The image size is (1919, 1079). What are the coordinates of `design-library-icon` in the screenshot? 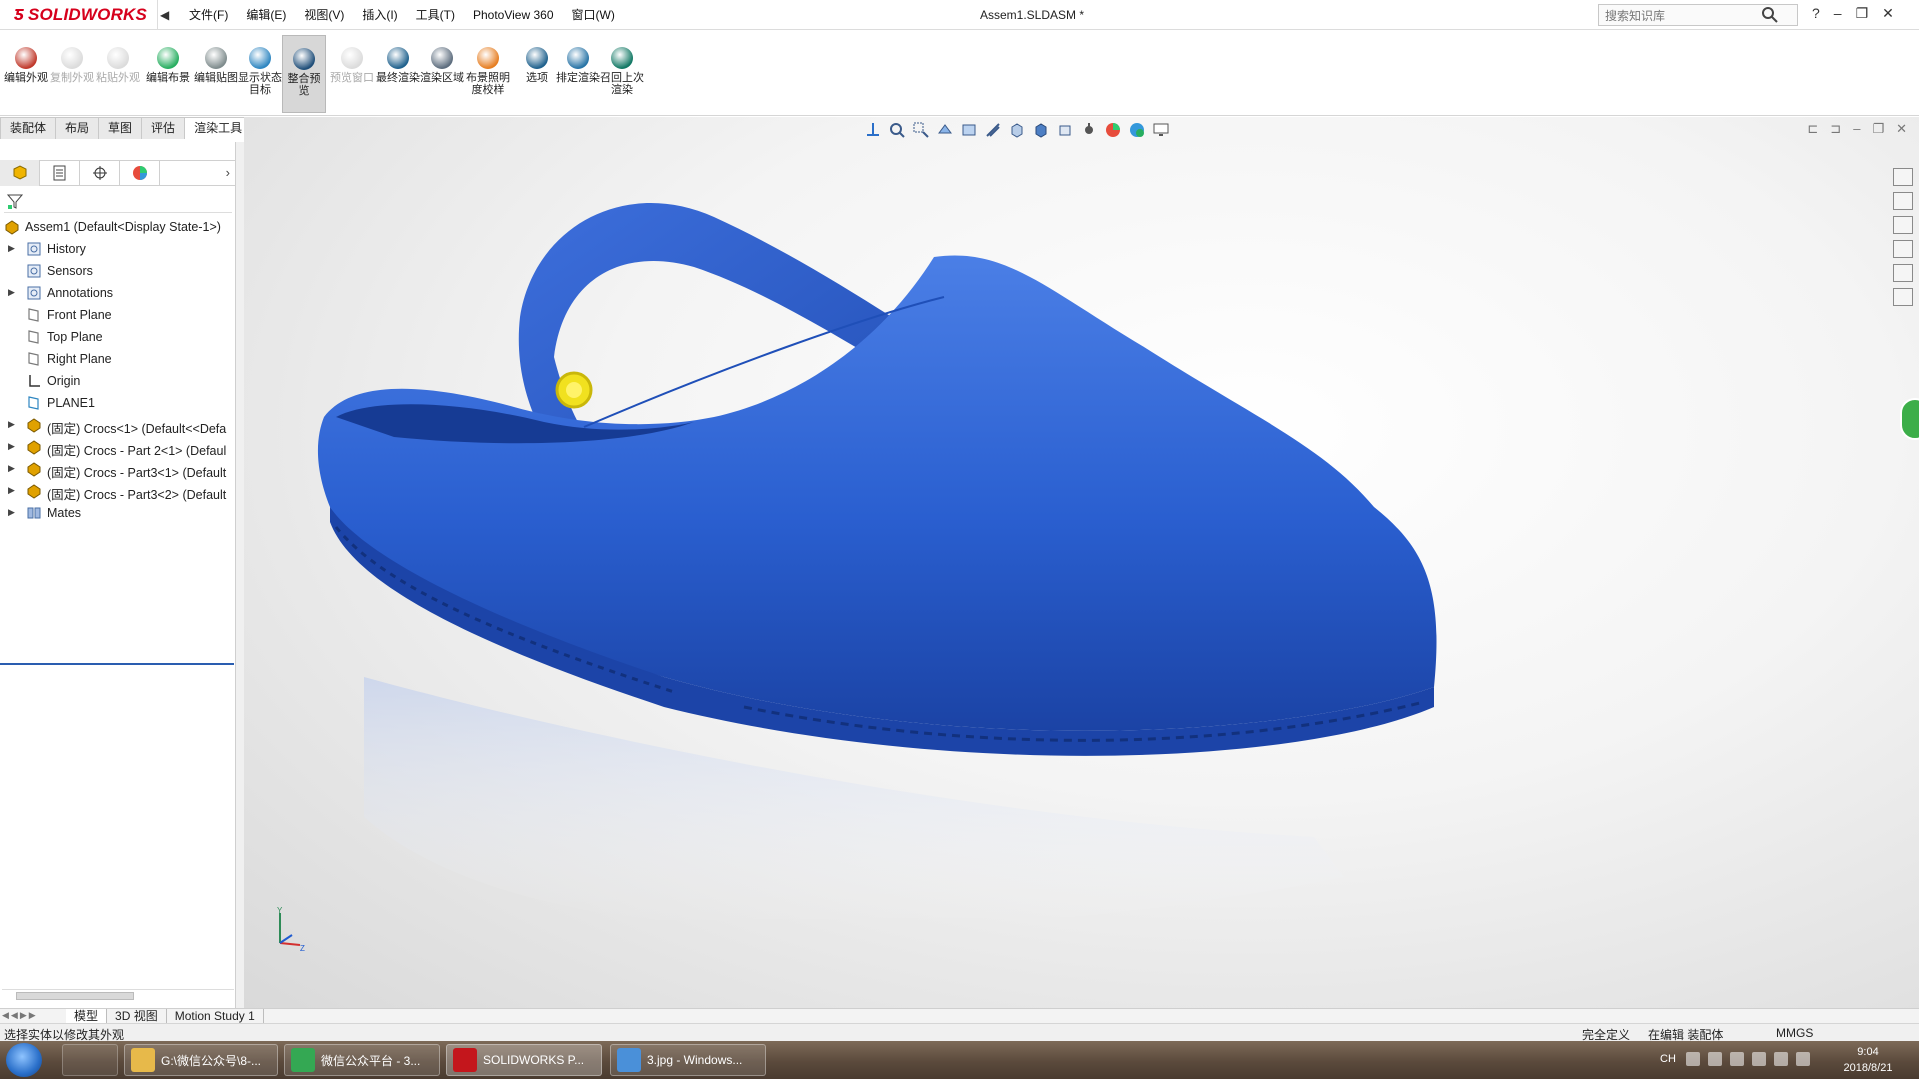 It's located at (1903, 201).